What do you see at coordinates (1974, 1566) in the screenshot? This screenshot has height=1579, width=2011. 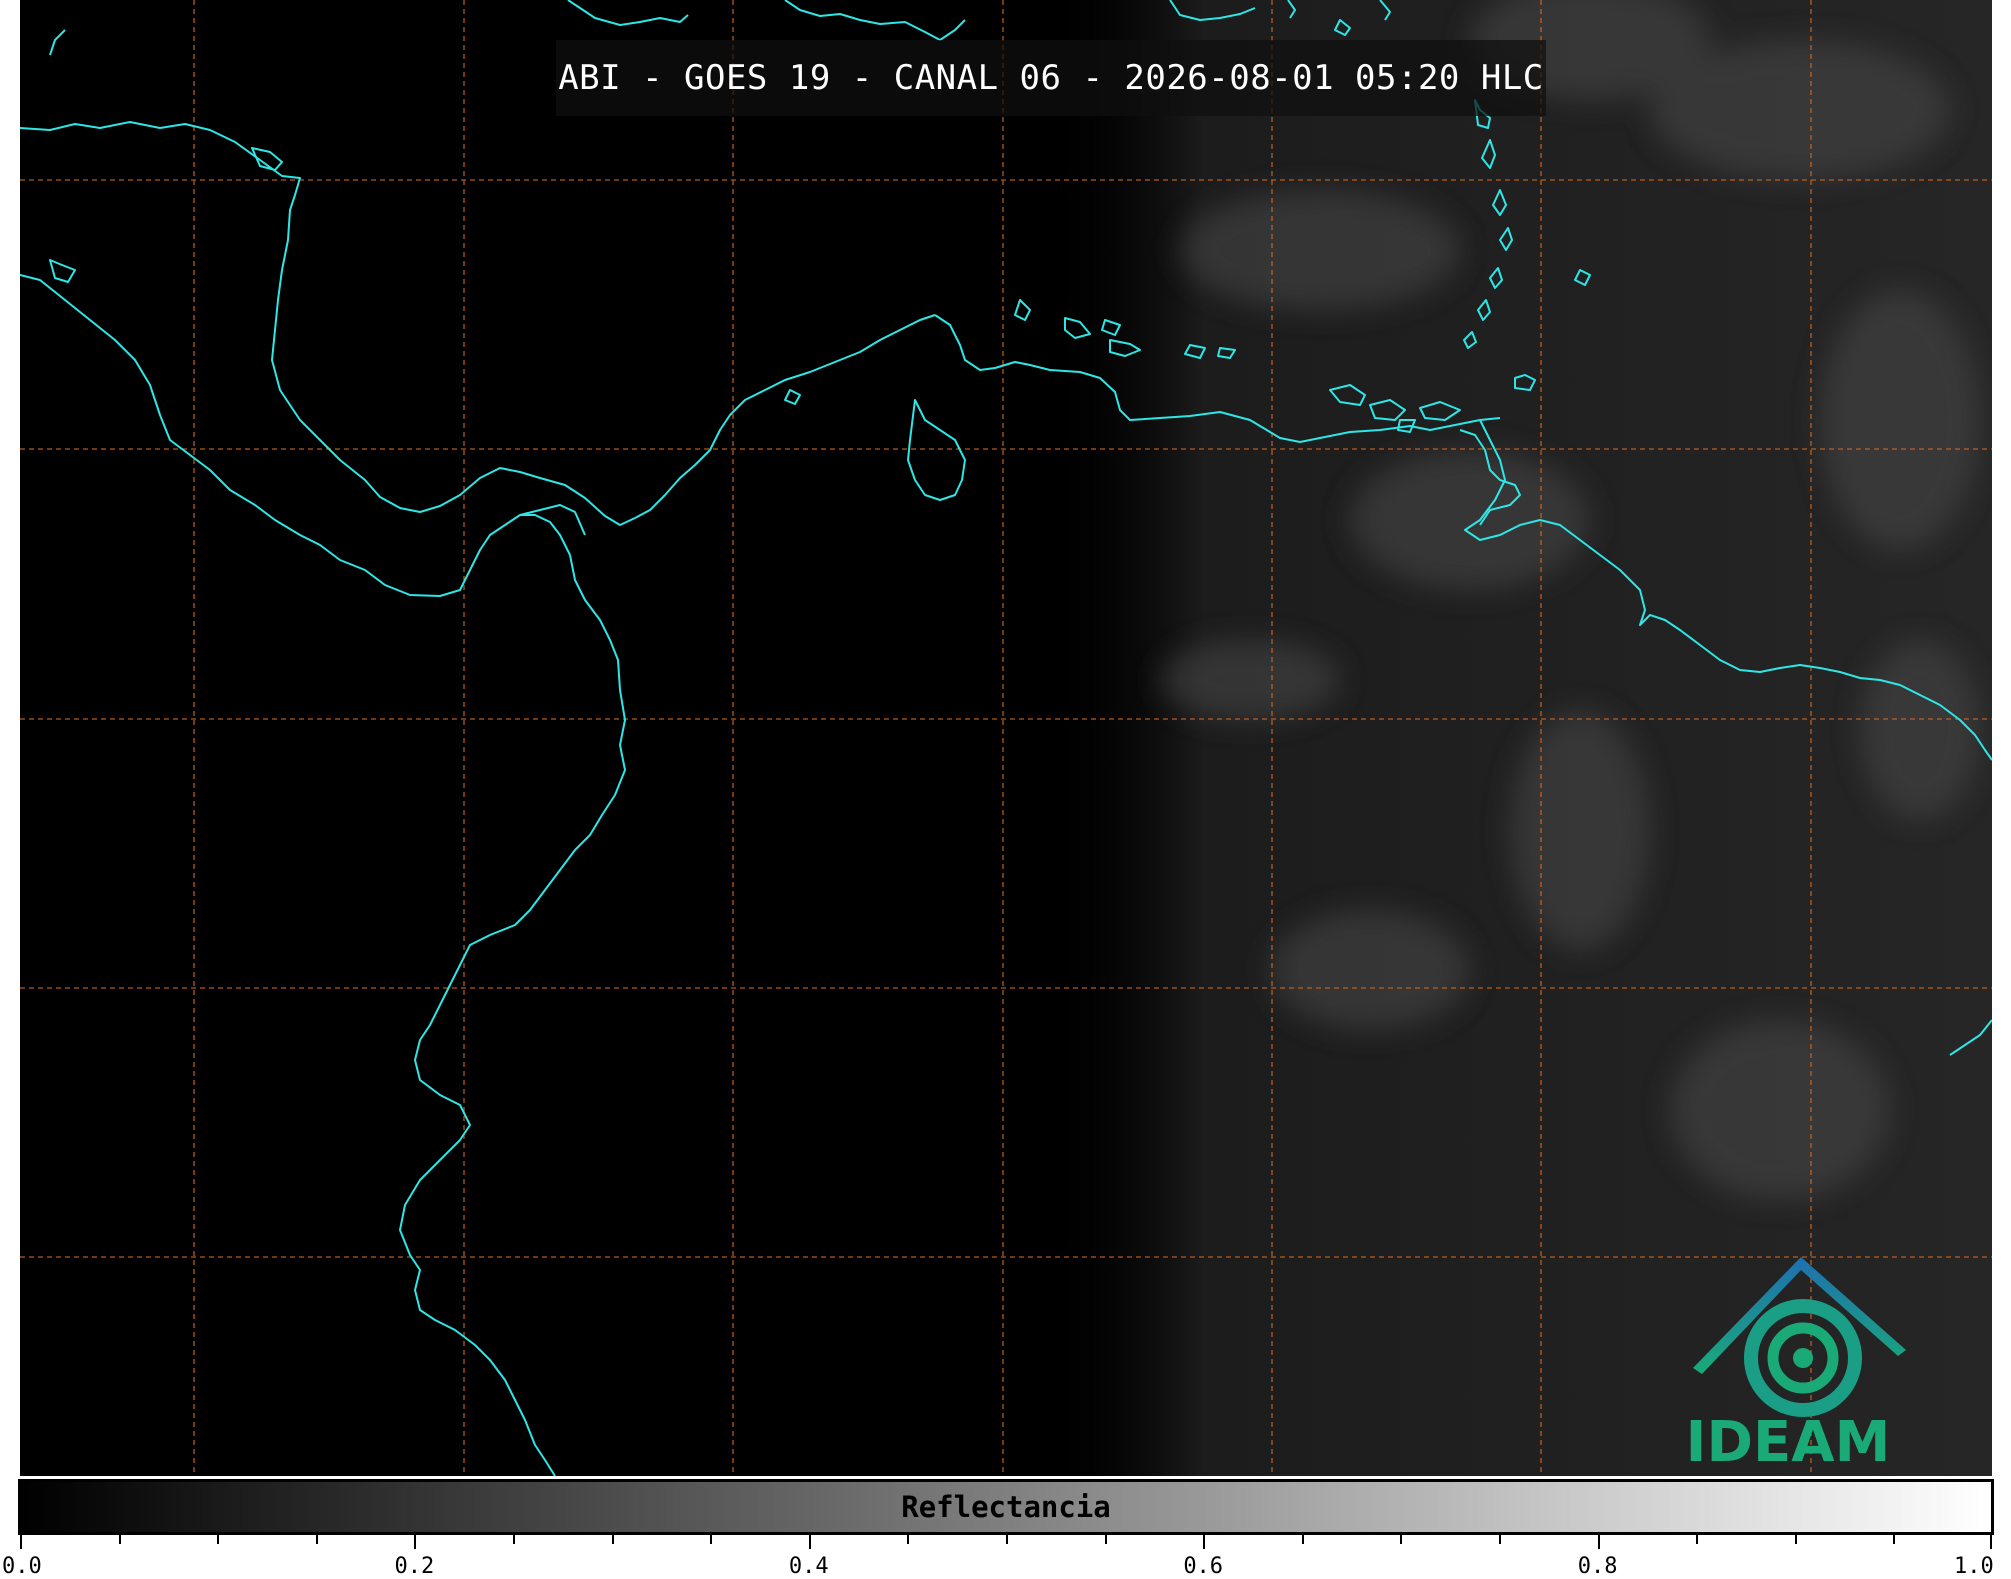 I see `colorbar-tick-label: 1.0` at bounding box center [1974, 1566].